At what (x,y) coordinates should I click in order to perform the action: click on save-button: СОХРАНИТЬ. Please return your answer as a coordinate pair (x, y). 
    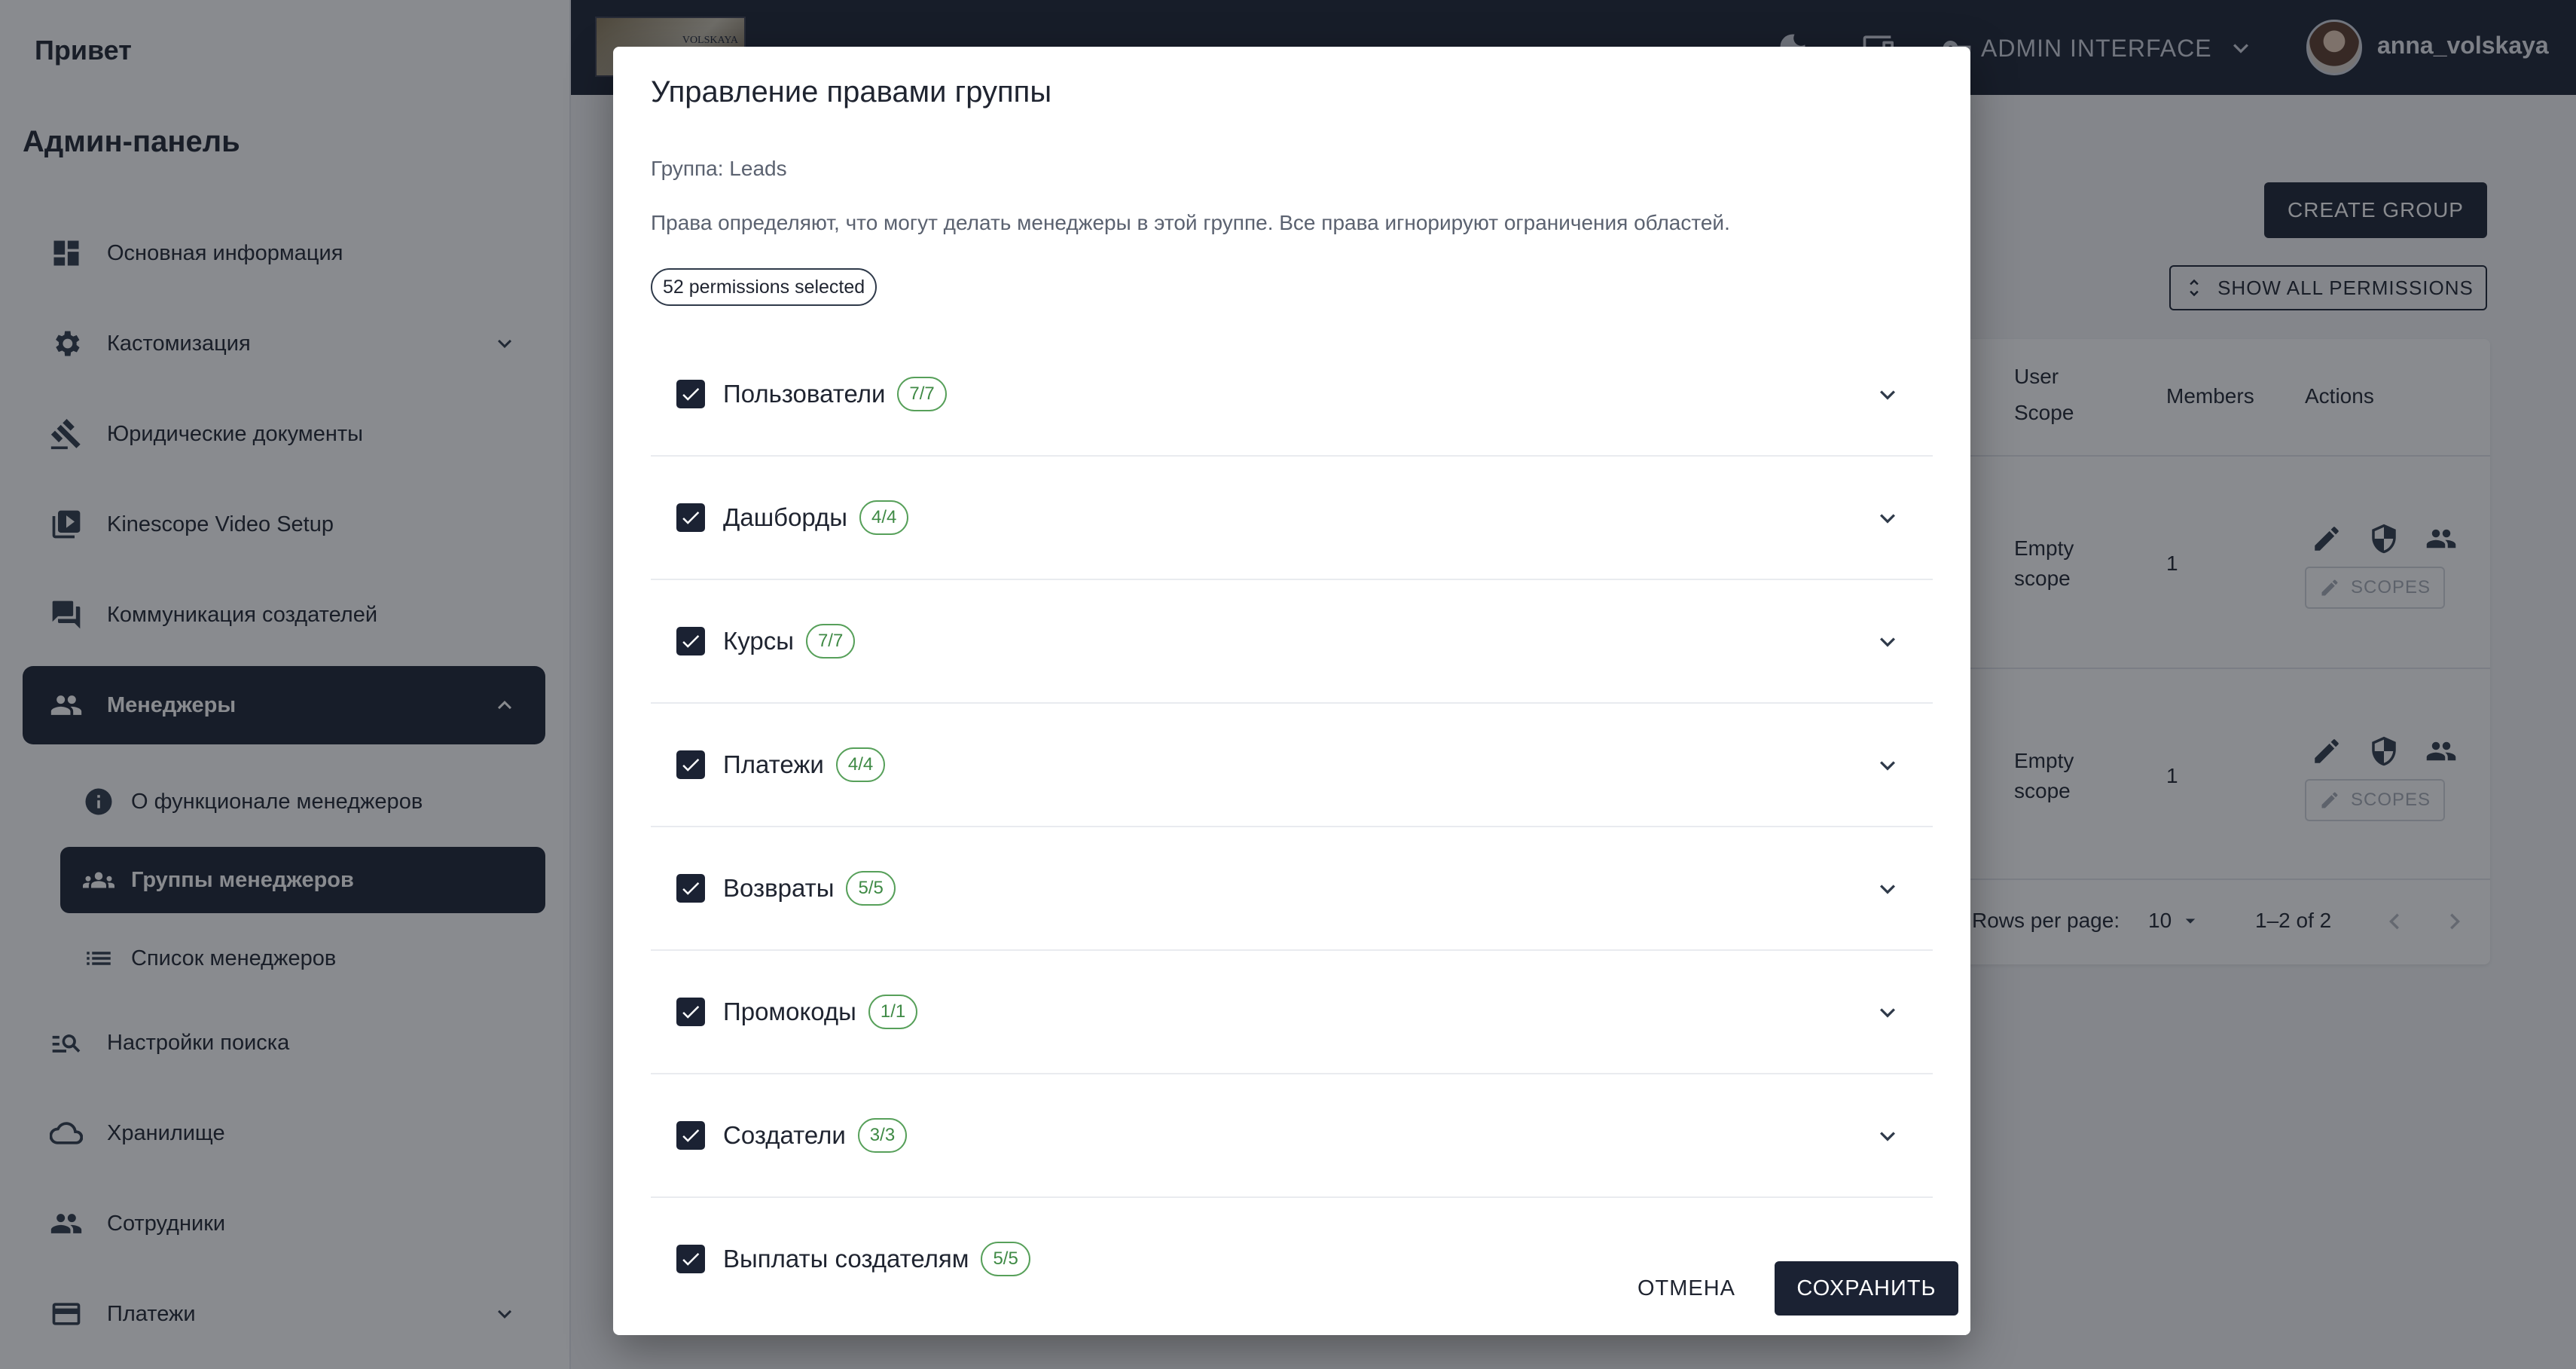
    Looking at the image, I should click on (1867, 1288).